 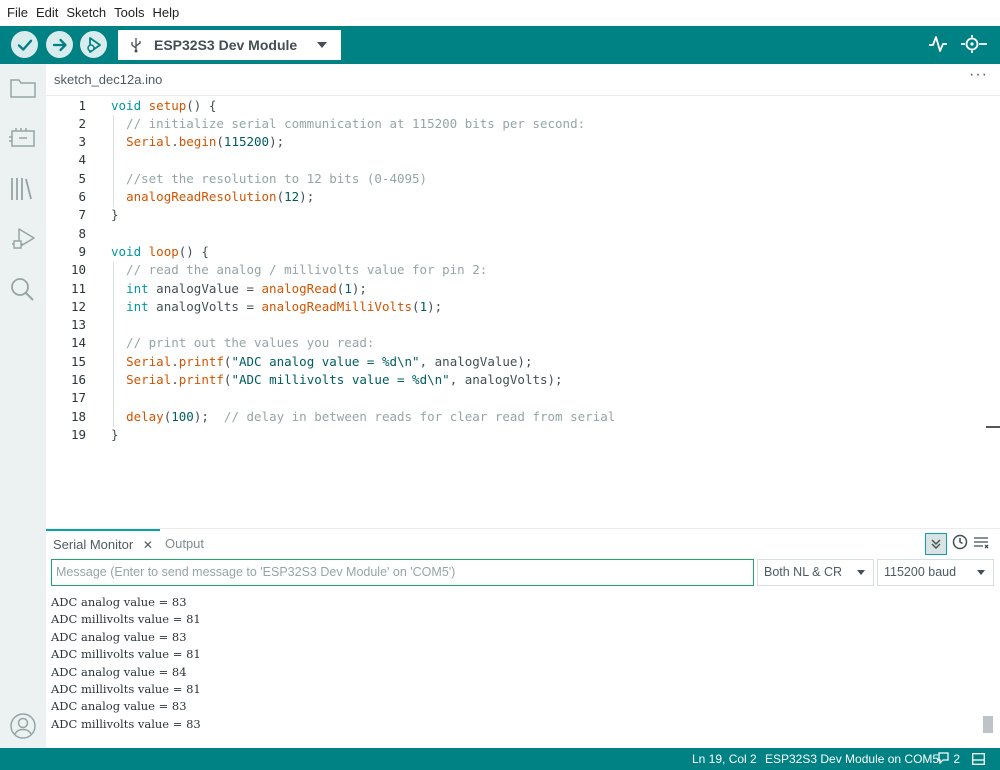 I want to click on code-token: analogRead, so click(x=299, y=288).